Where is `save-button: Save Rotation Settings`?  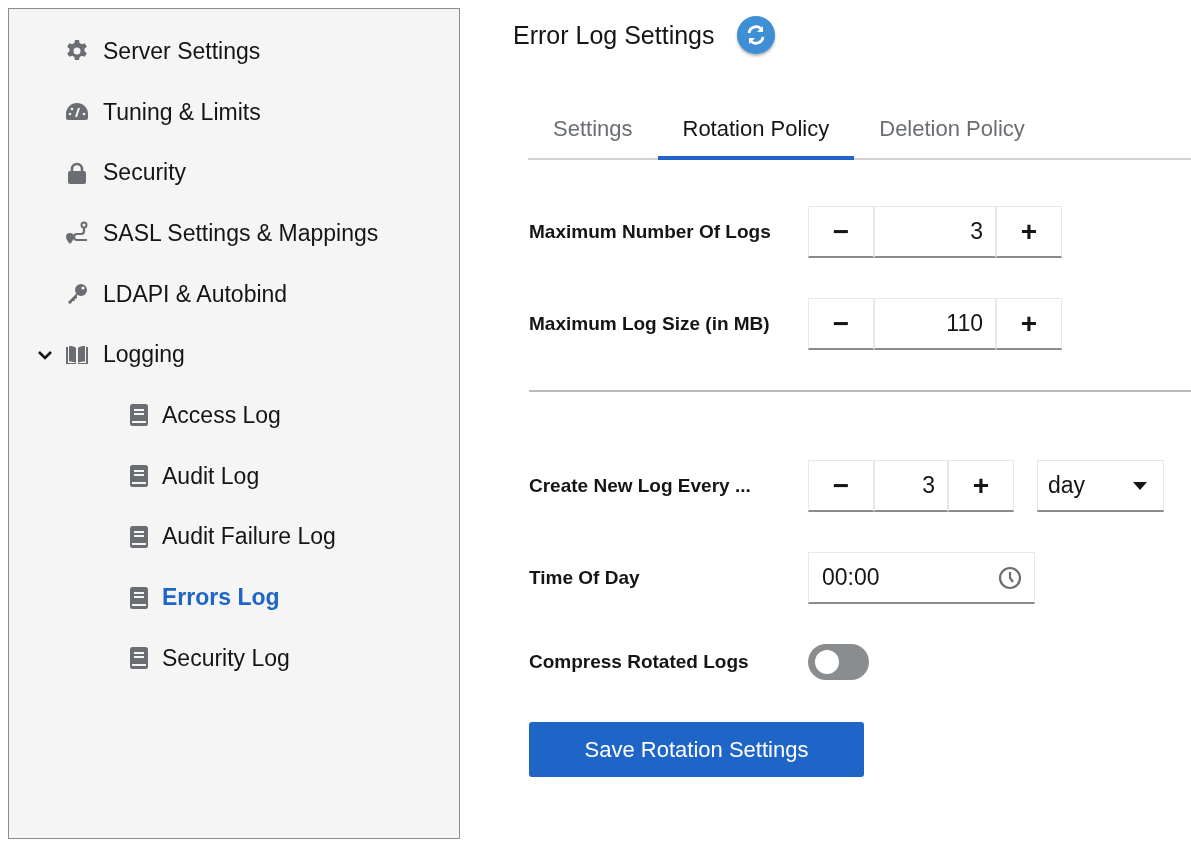
save-button: Save Rotation Settings is located at coordinates (696, 749).